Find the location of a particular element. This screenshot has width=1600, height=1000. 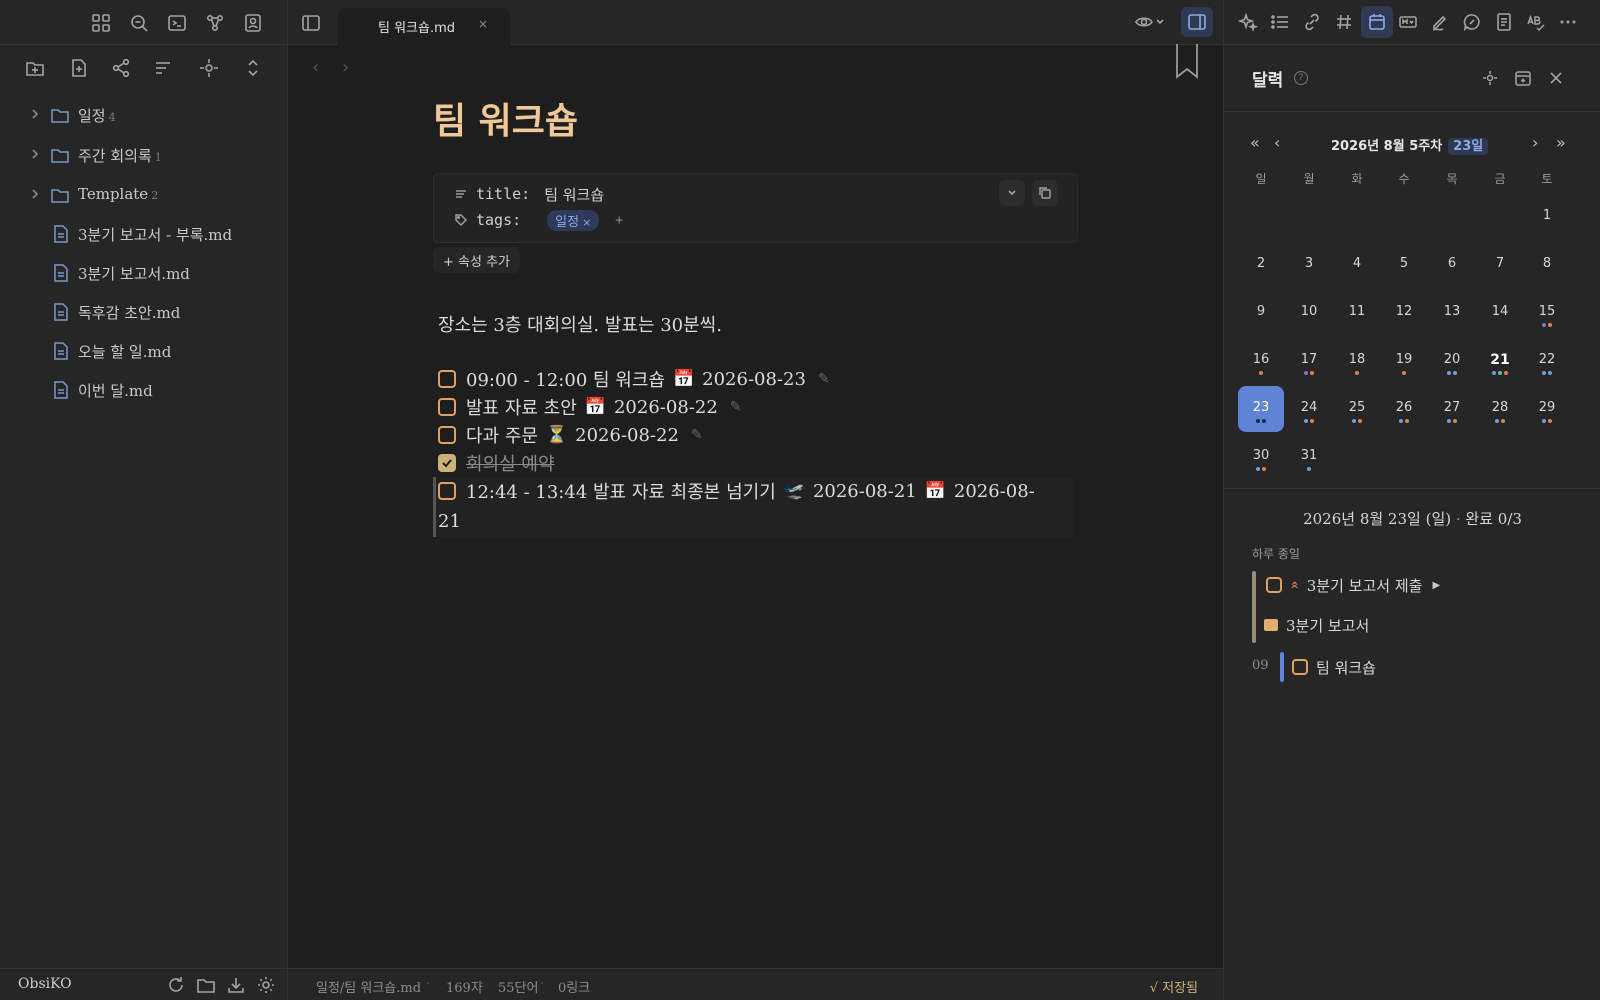

tree-file-this-month: 이번 달.md is located at coordinates (144, 390).